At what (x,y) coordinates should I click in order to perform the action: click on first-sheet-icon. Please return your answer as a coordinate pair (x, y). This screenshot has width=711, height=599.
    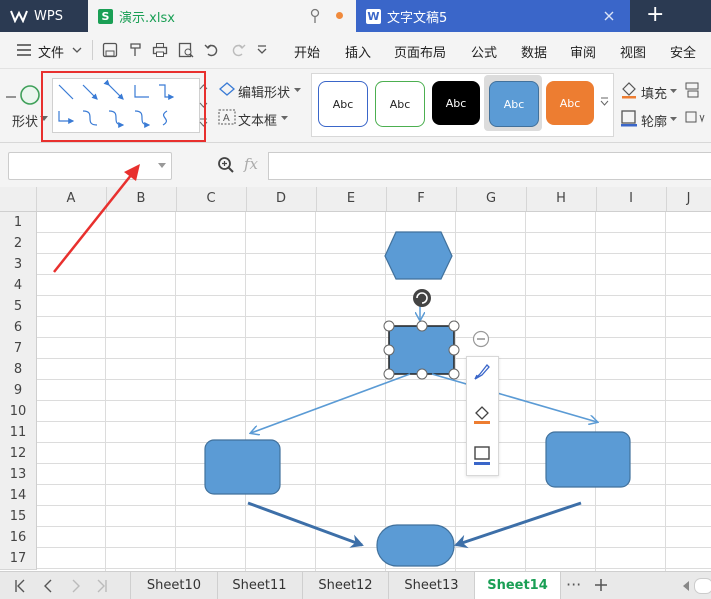
    Looking at the image, I should click on (20, 586).